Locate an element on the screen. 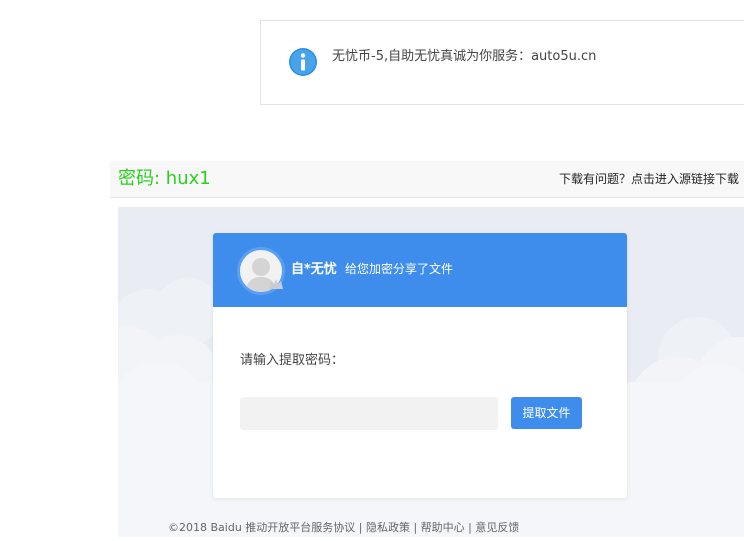 The width and height of the screenshot is (744, 541). panel-header: 密码: hux1 下载有问题？点击进入源链接下载 is located at coordinates (427, 179).